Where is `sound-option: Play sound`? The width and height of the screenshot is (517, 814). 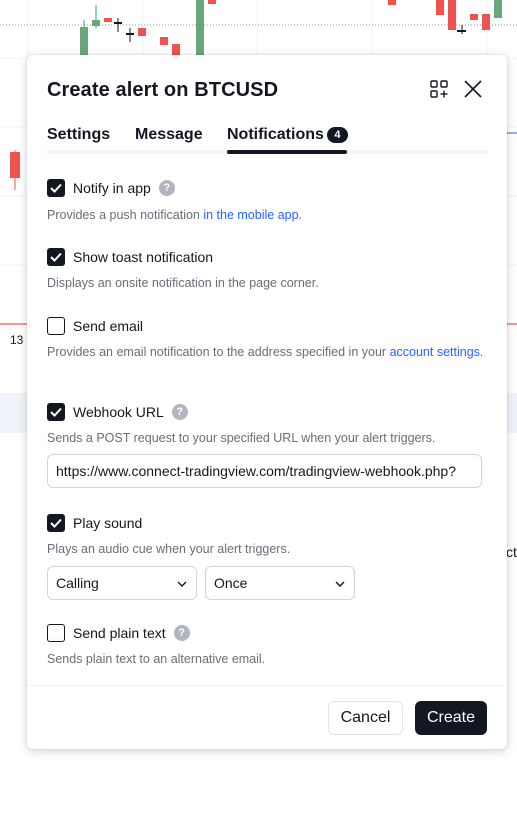
sound-option: Play sound is located at coordinates (94, 523).